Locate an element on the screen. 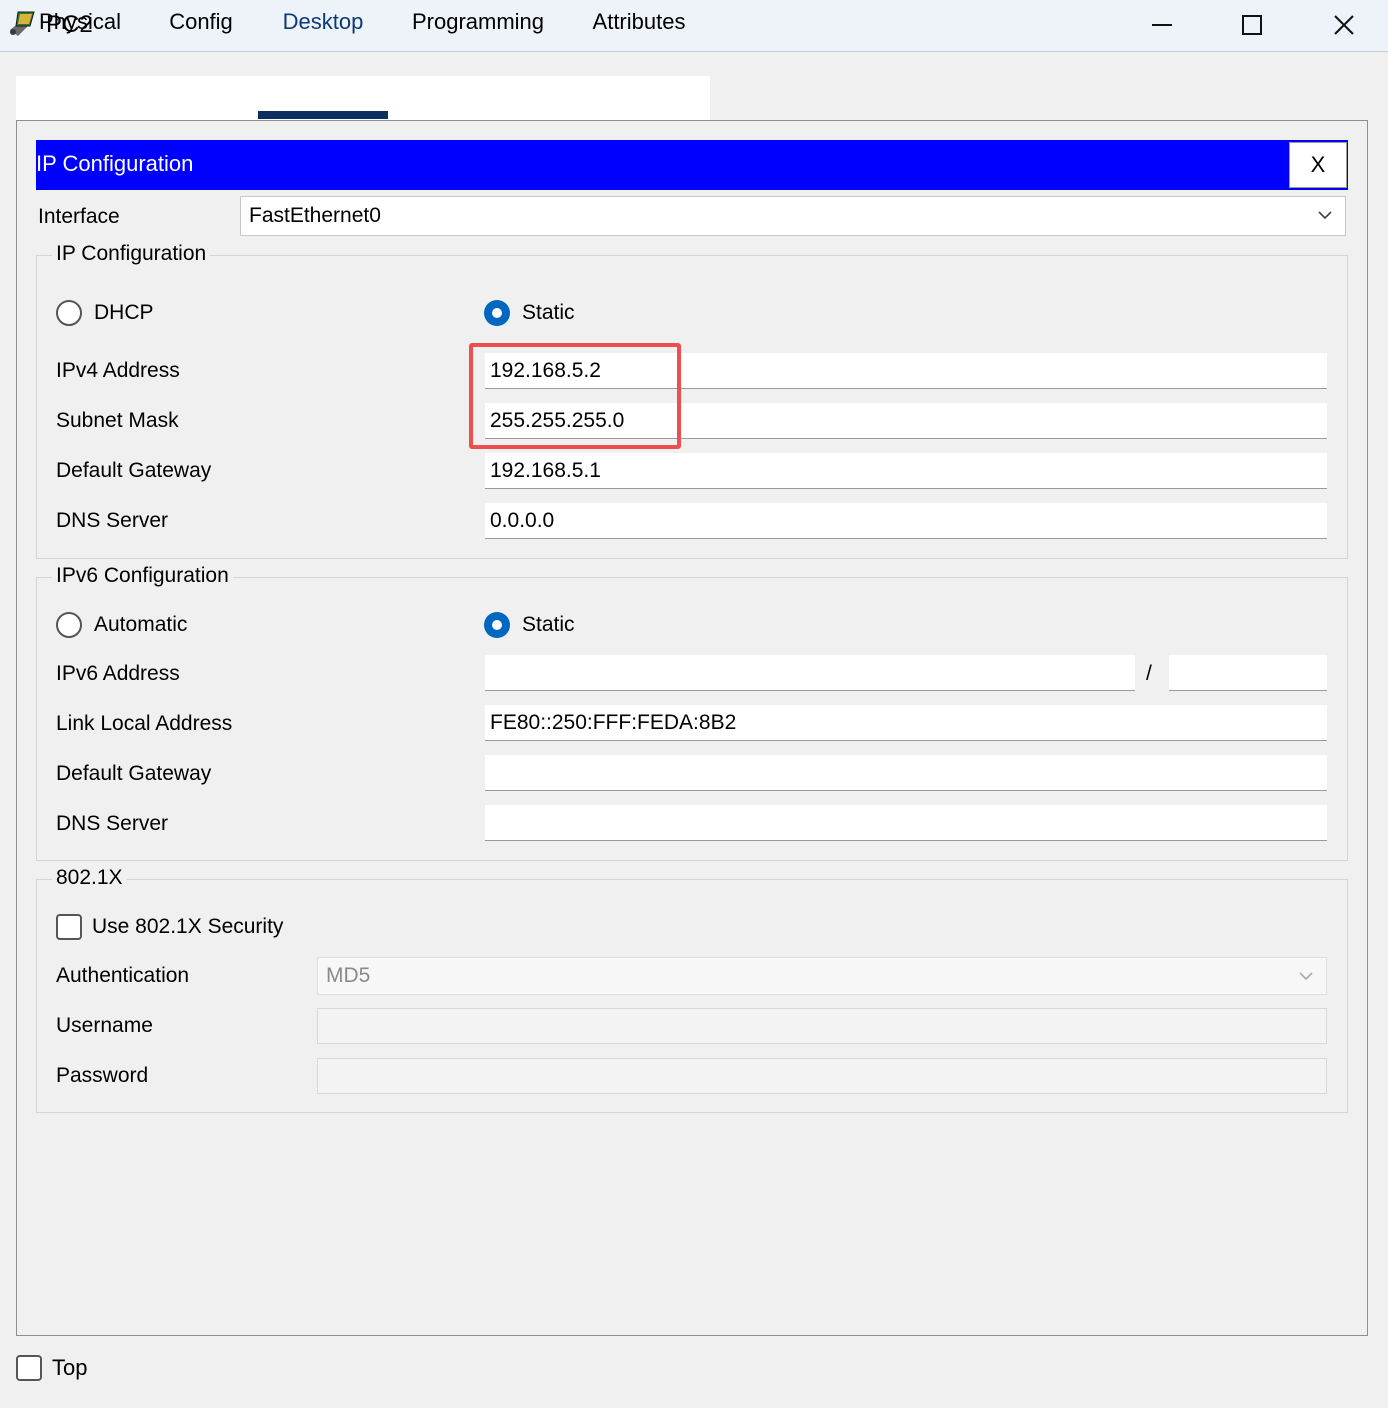 This screenshot has width=1388, height=1408. dhcp-label: DHCP is located at coordinates (124, 312).